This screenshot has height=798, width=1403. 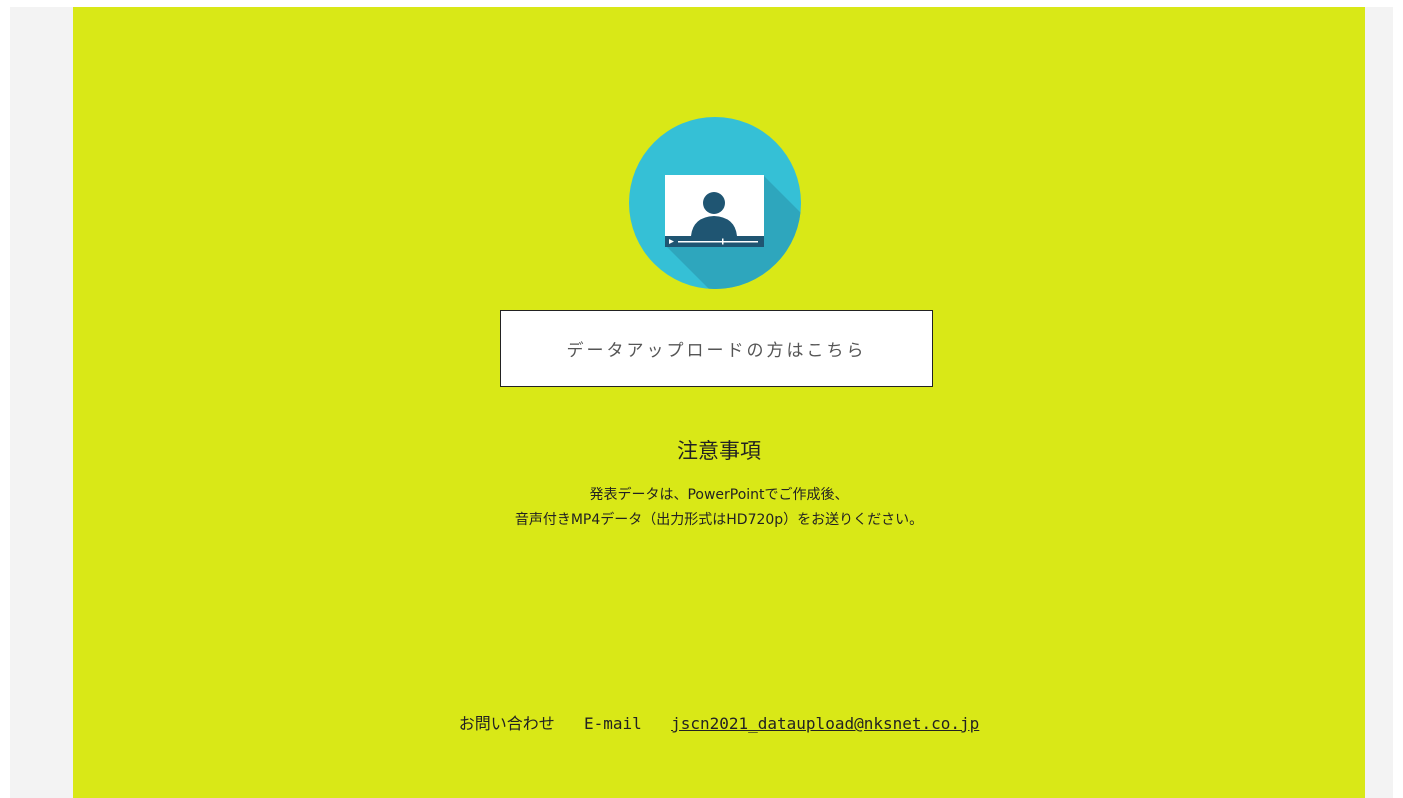 I want to click on data-upload-button: データアップロードの方はこちら, so click(x=716, y=348).